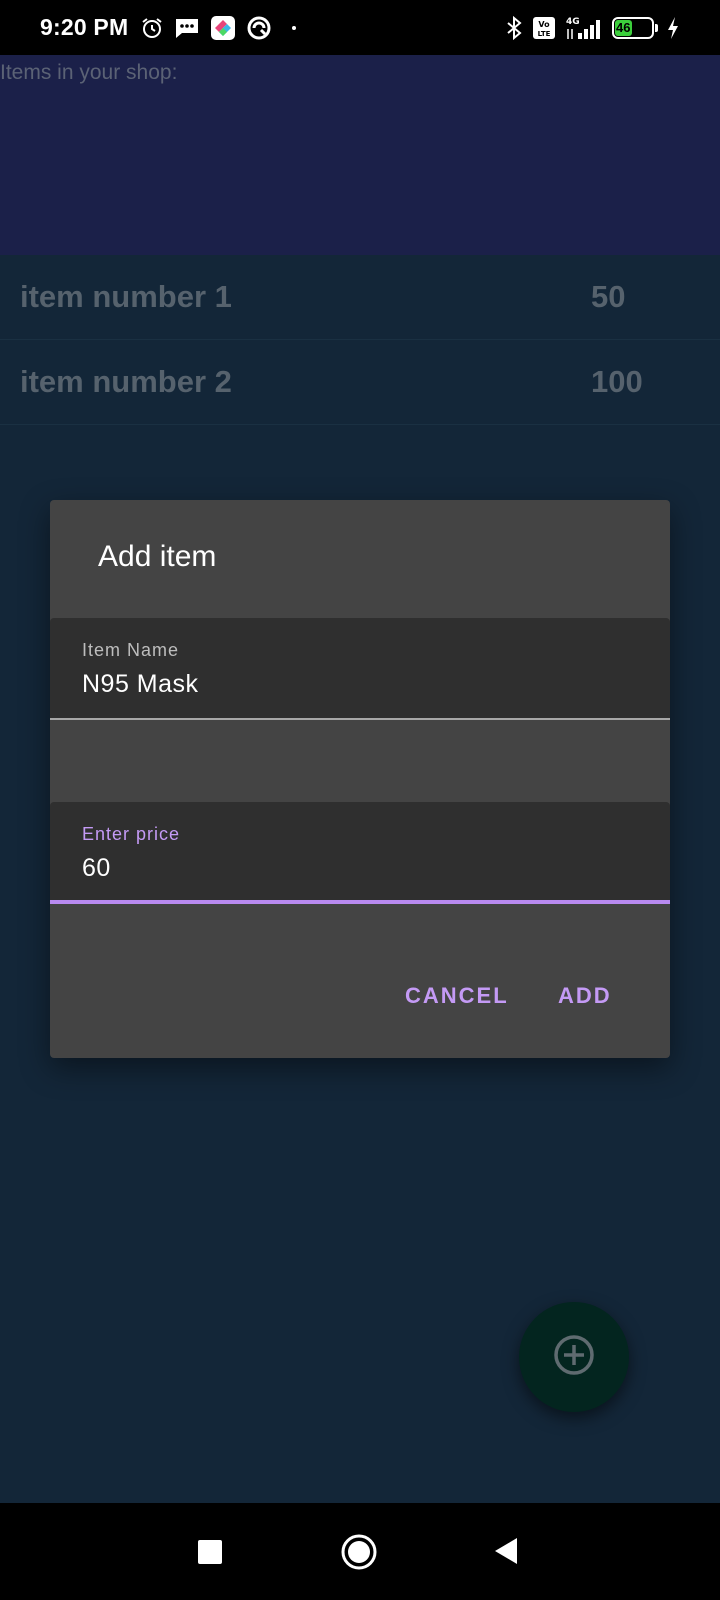 Image resolution: width=720 pixels, height=1600 pixels. Describe the element at coordinates (223, 28) in the screenshot. I see `app-icon` at that location.